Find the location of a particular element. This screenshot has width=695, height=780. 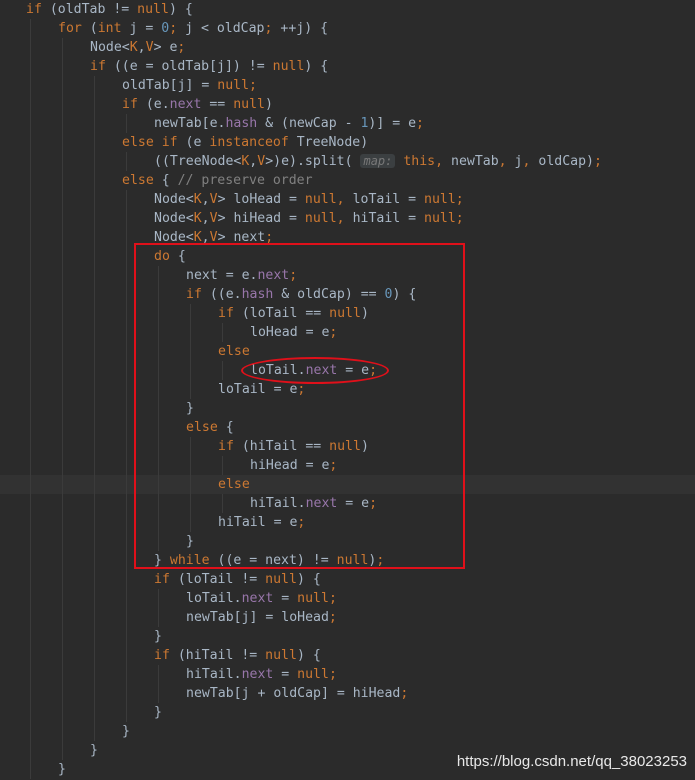

code-line: newTab[j] = loHead; is located at coordinates (347, 617).